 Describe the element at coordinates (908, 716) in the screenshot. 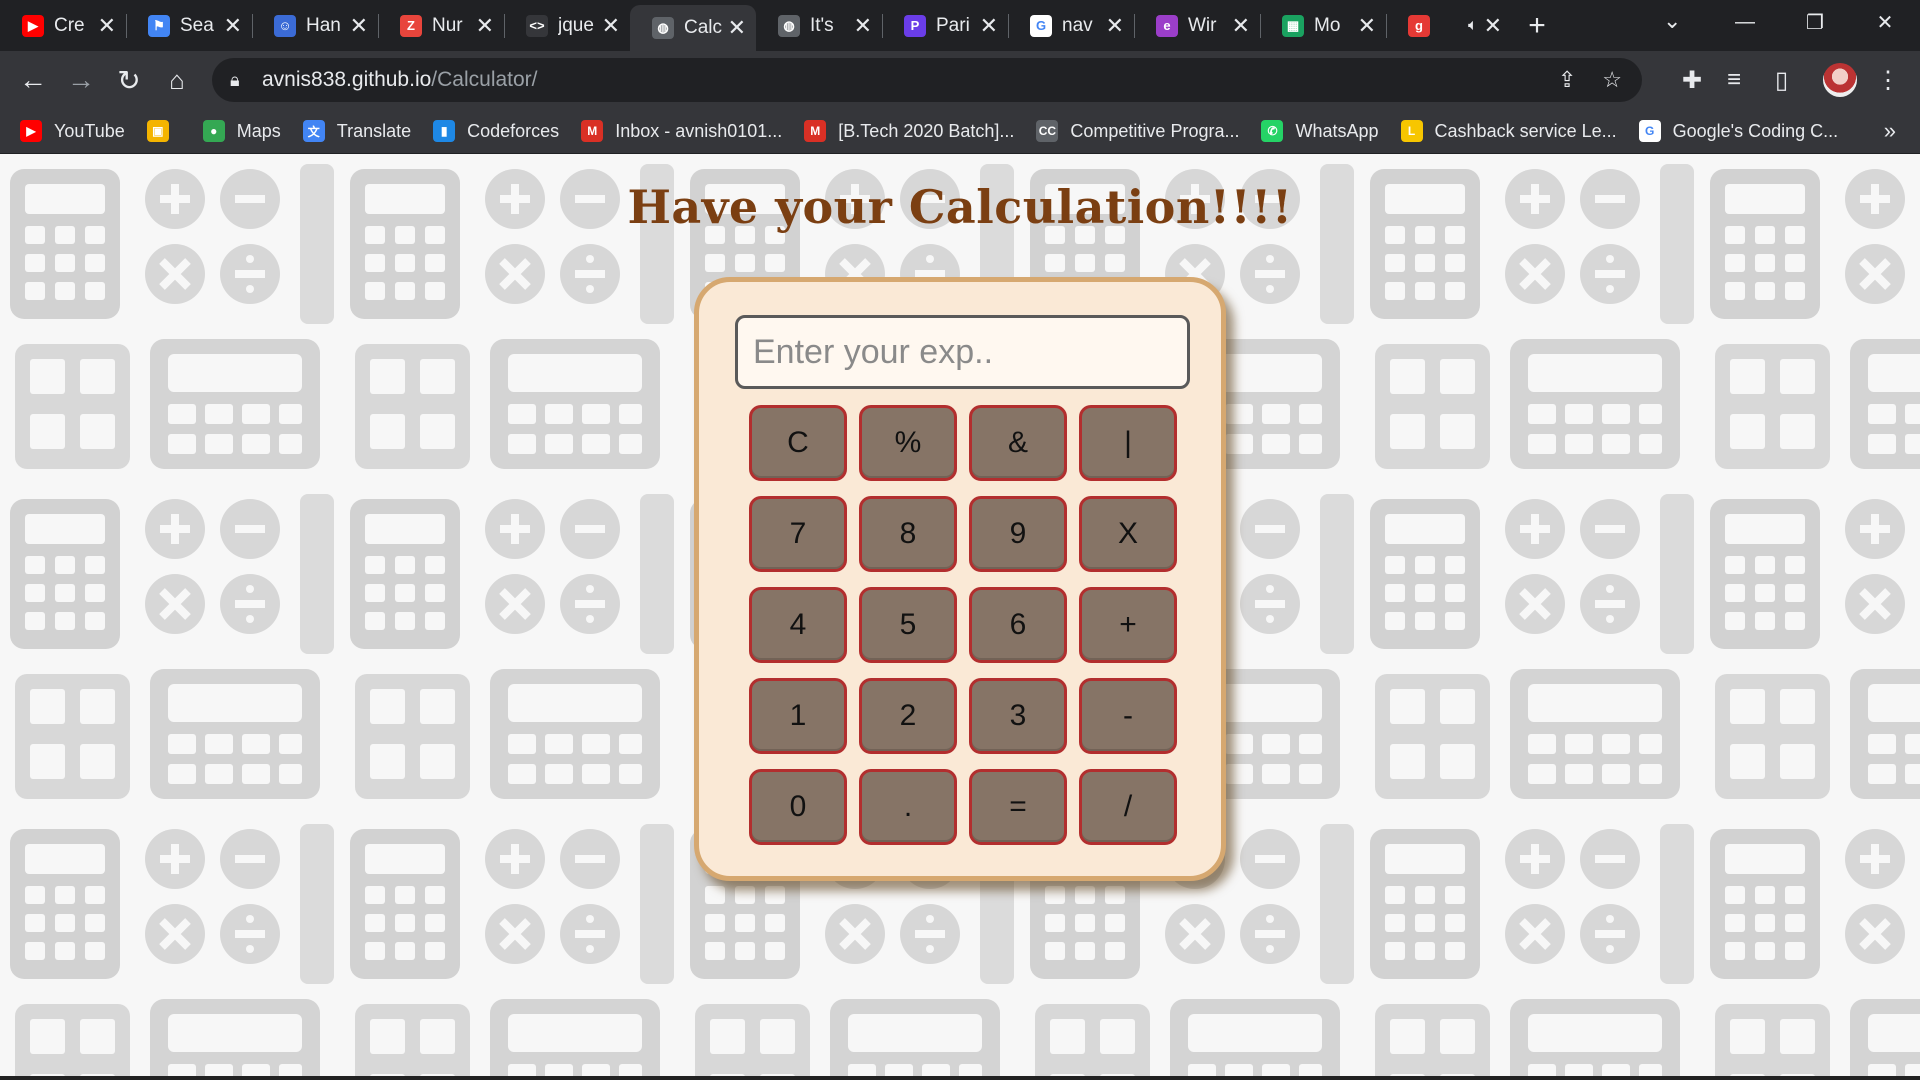

I see `calc-key-button: 2` at that location.